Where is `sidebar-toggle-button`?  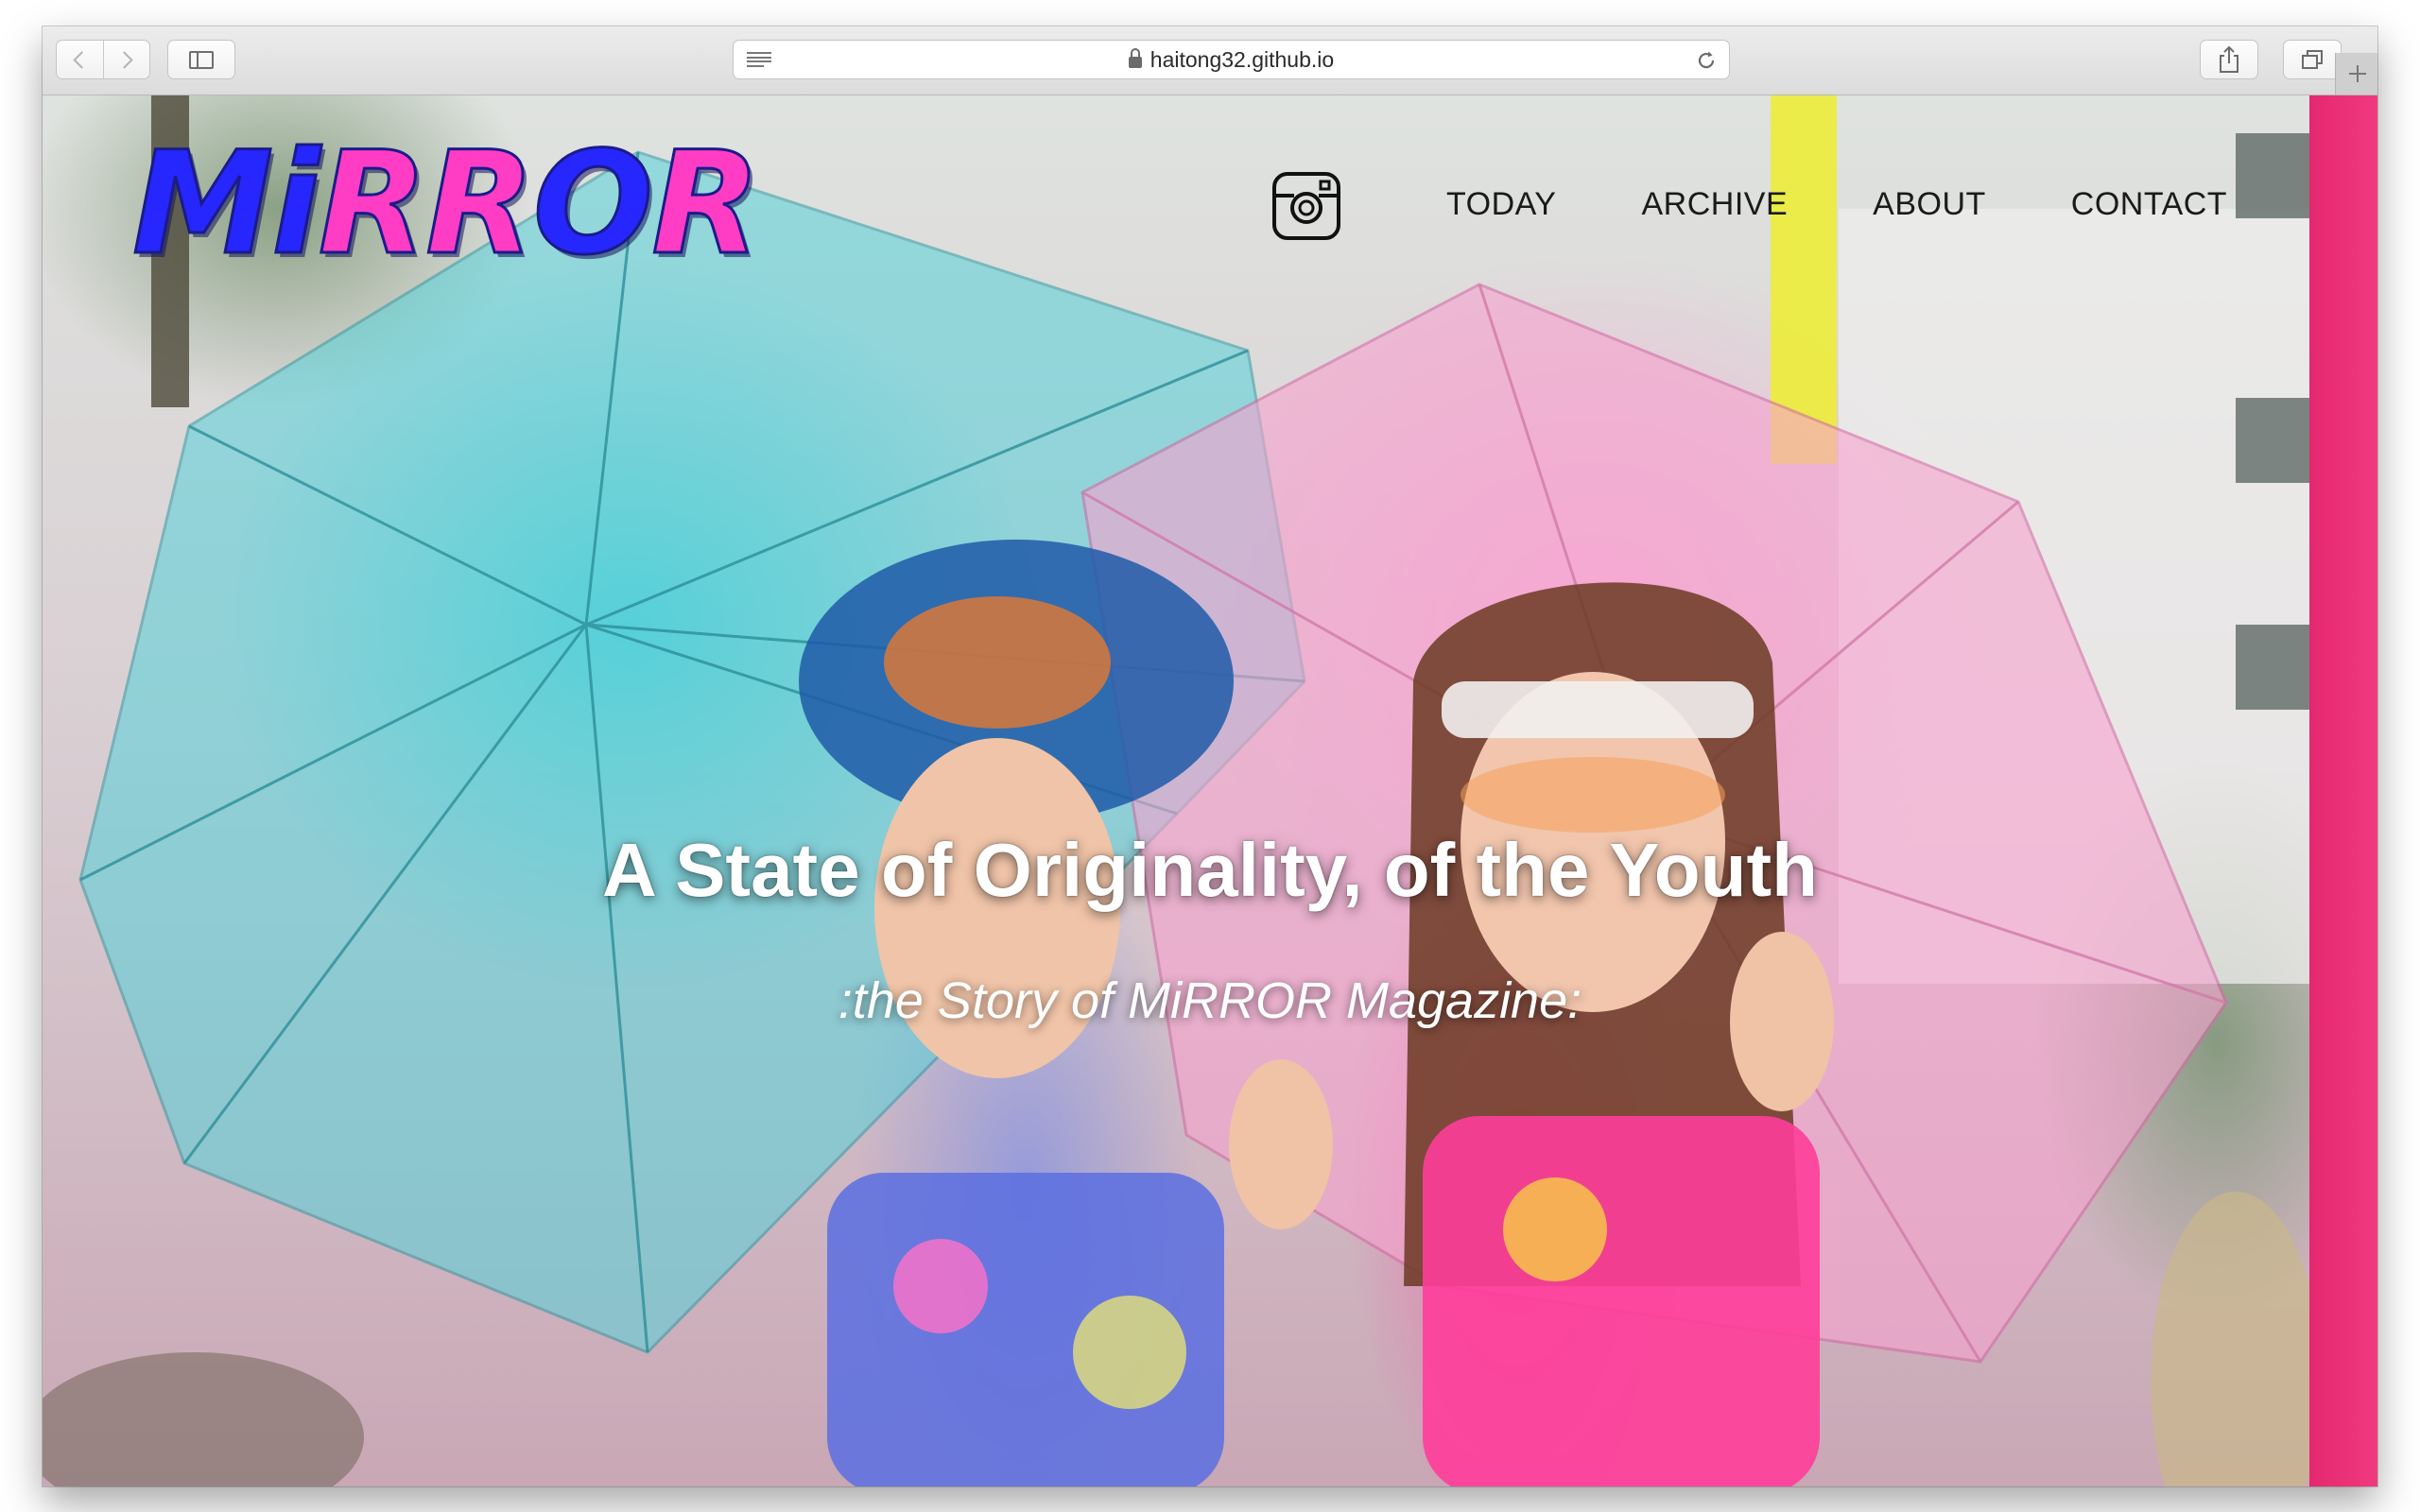 sidebar-toggle-button is located at coordinates (201, 59).